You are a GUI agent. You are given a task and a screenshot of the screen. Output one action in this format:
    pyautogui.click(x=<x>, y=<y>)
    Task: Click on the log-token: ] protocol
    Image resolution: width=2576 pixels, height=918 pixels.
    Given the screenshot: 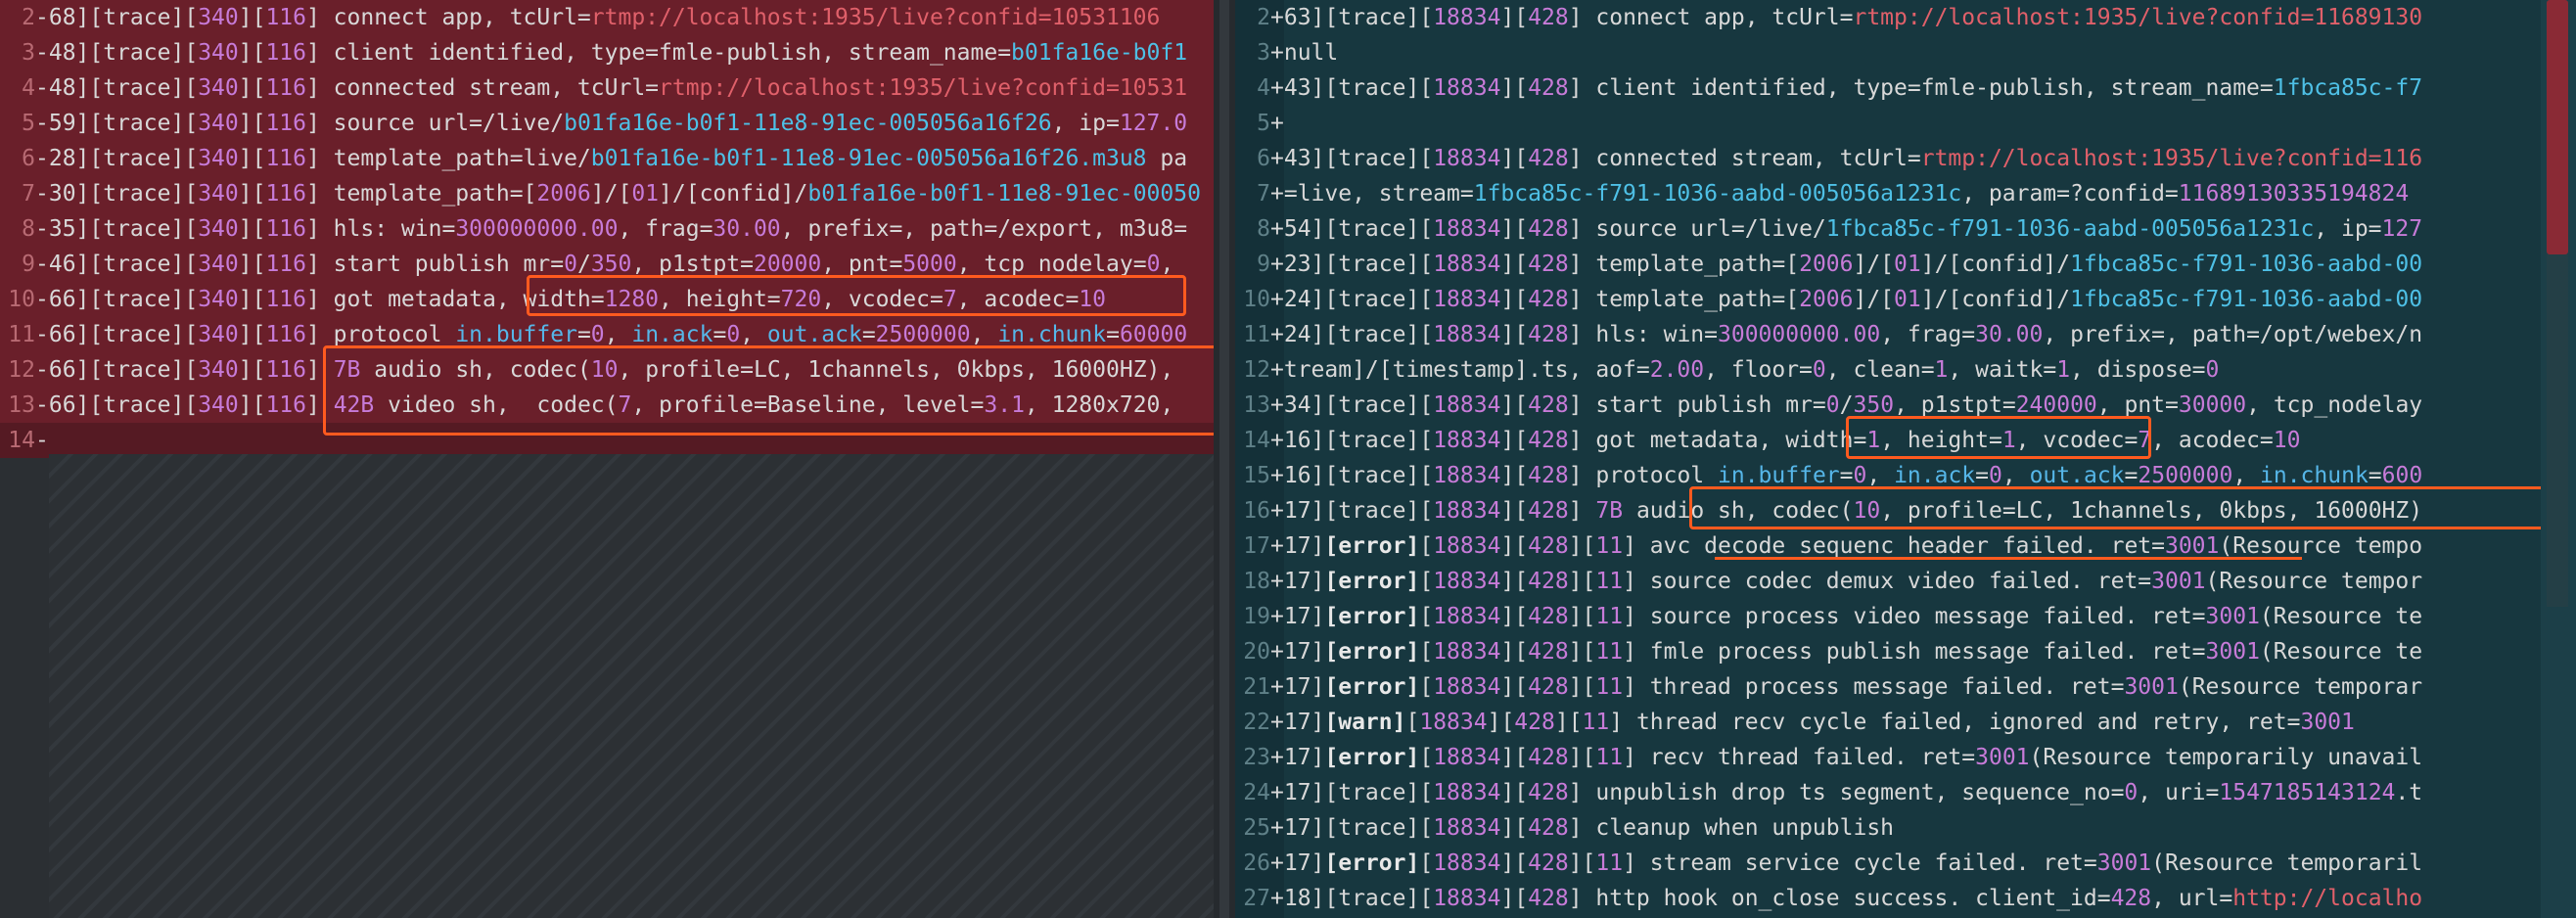 What is the action you would take?
    pyautogui.click(x=380, y=335)
    